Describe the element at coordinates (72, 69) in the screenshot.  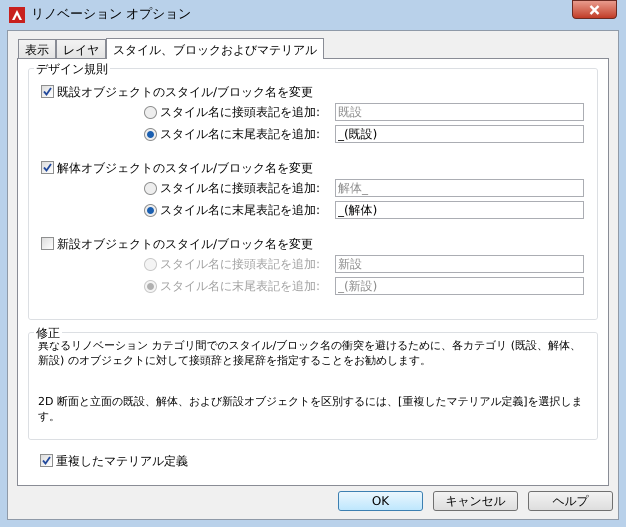
I see `group-title: デザイン規則` at that location.